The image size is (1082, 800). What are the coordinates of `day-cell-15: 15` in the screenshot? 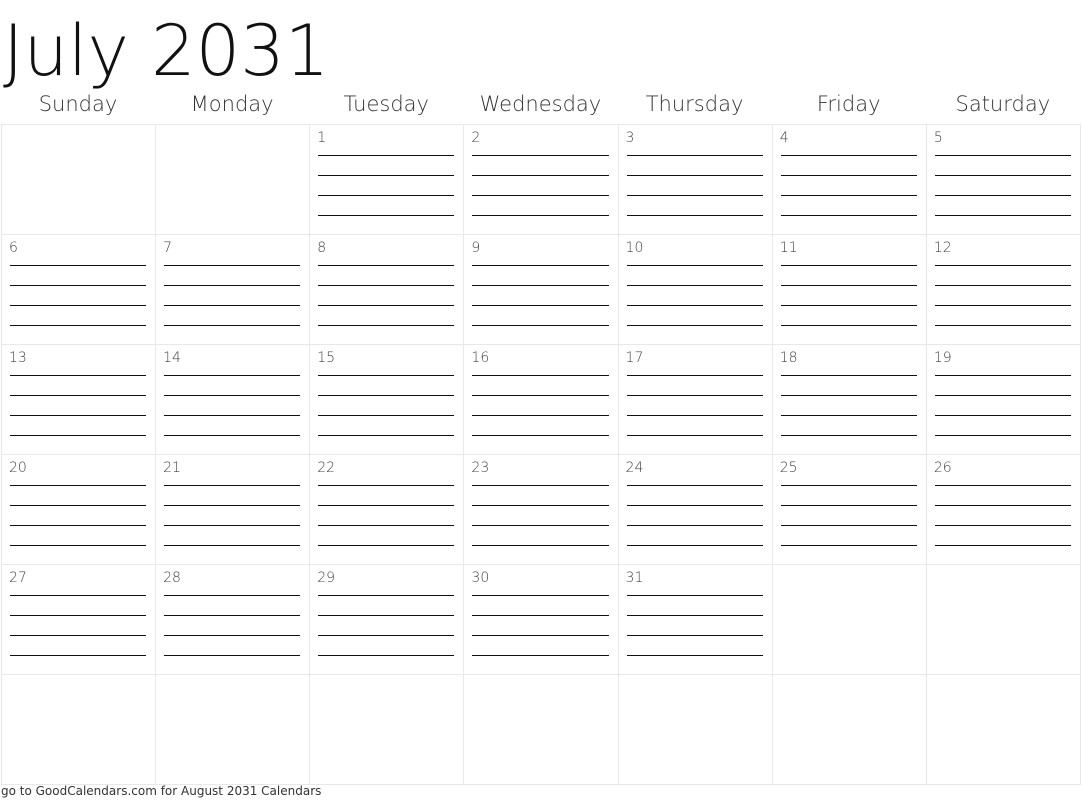 It's located at (387, 399).